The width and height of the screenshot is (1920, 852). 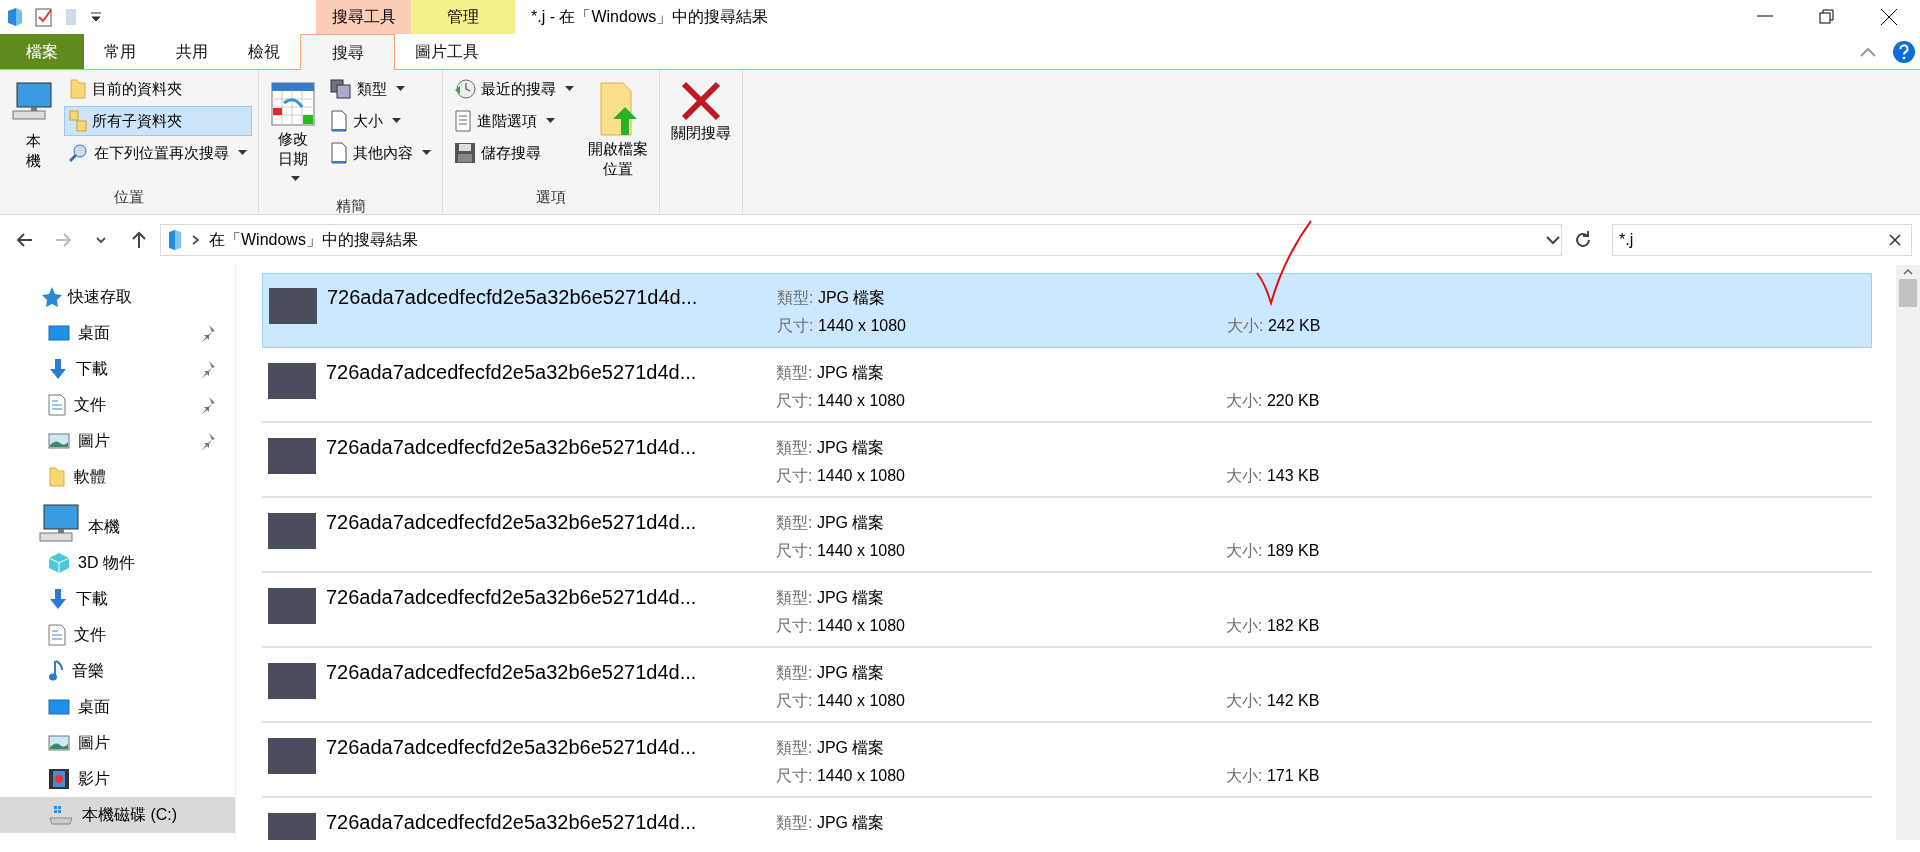 I want to click on file-row: 726ada7adcedfecfd2e5a32b6e5271d4d... 類型: JPG 檔案 尺寸: 1440 x 1080 大小: 220 KB, so click(x=1067, y=385).